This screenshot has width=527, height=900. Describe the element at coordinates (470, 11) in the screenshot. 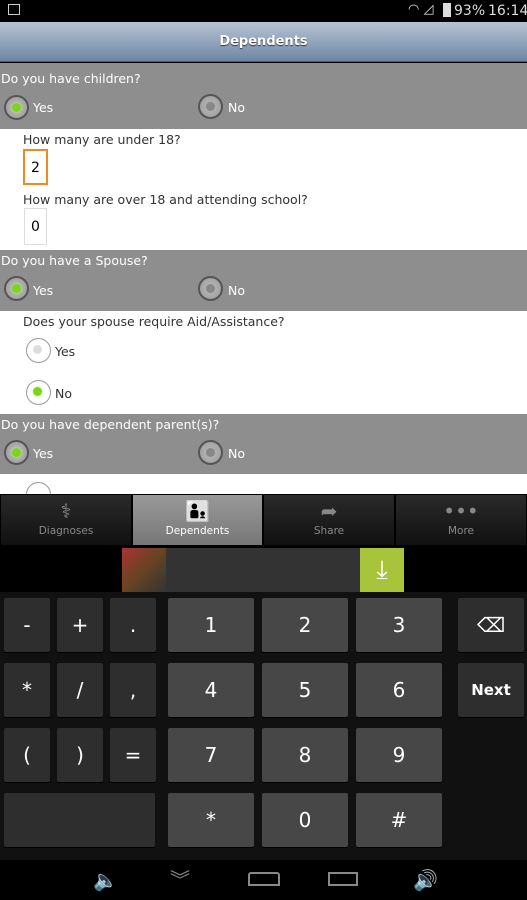

I see `battery-level: 93%` at that location.